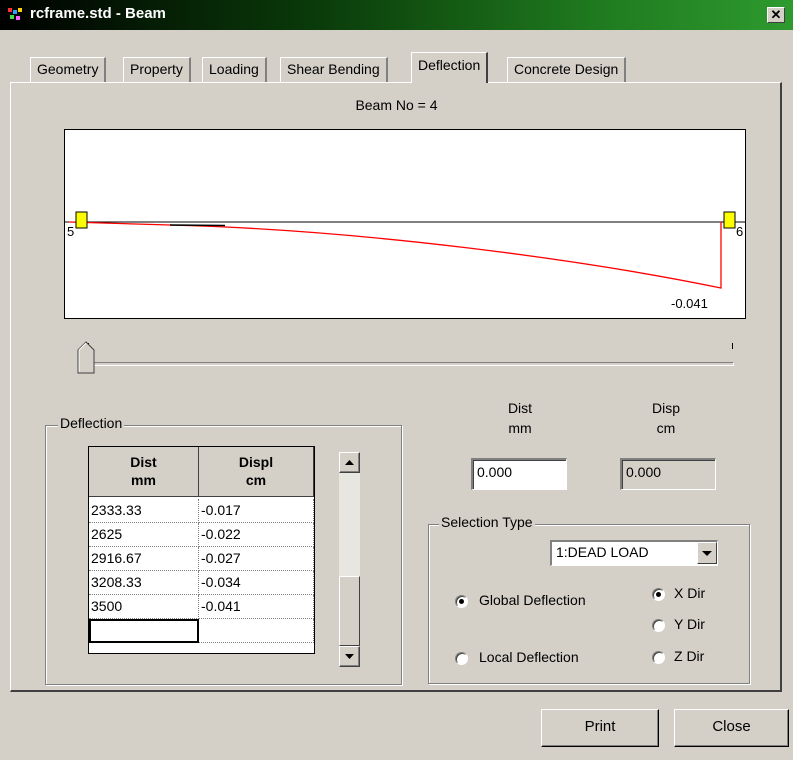 The image size is (793, 760). What do you see at coordinates (520, 408) in the screenshot?
I see `dist-label-name: Dist` at bounding box center [520, 408].